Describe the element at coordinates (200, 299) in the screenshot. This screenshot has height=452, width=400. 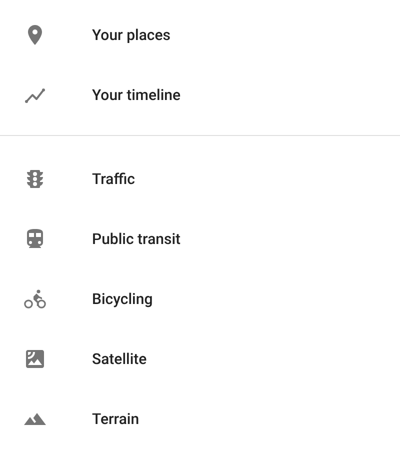
I see `menu-item: Bicycling` at that location.